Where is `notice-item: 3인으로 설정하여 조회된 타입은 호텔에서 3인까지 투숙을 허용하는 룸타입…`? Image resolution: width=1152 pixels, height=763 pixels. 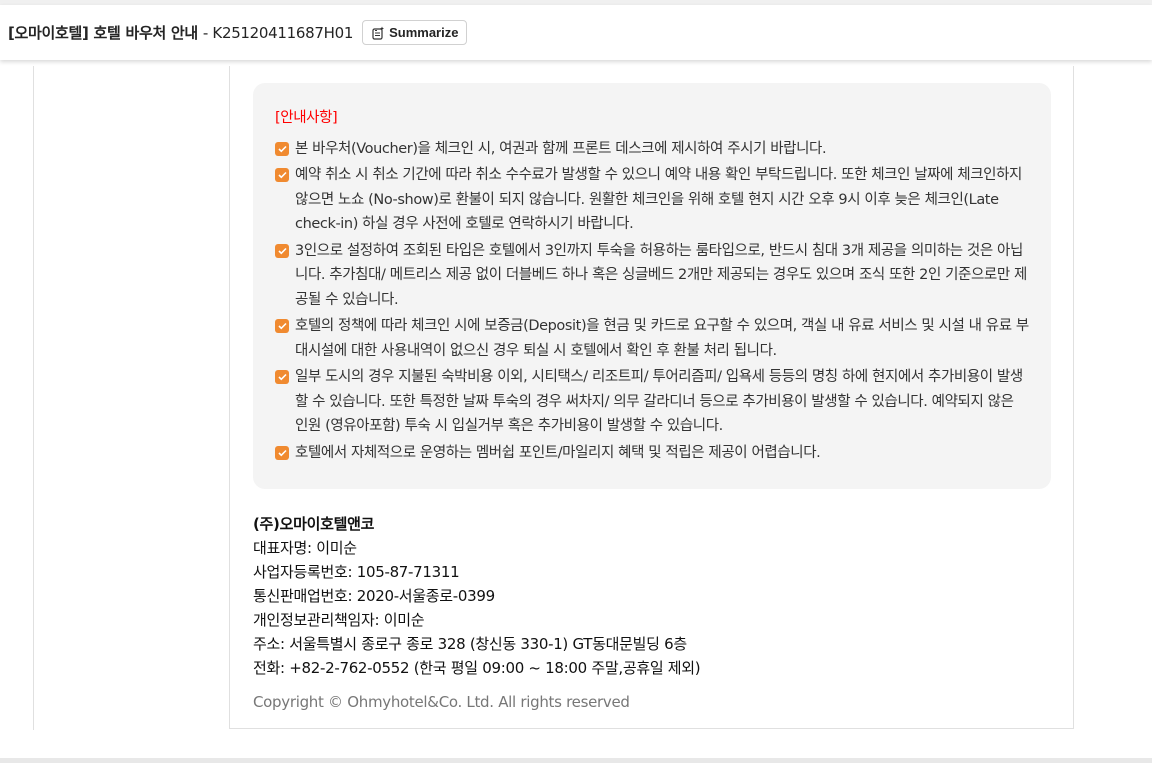 notice-item: 3인으로 설정하여 조회된 타입은 호텔에서 3인까지 투숙을 허용하는 룸타입… is located at coordinates (652, 276).